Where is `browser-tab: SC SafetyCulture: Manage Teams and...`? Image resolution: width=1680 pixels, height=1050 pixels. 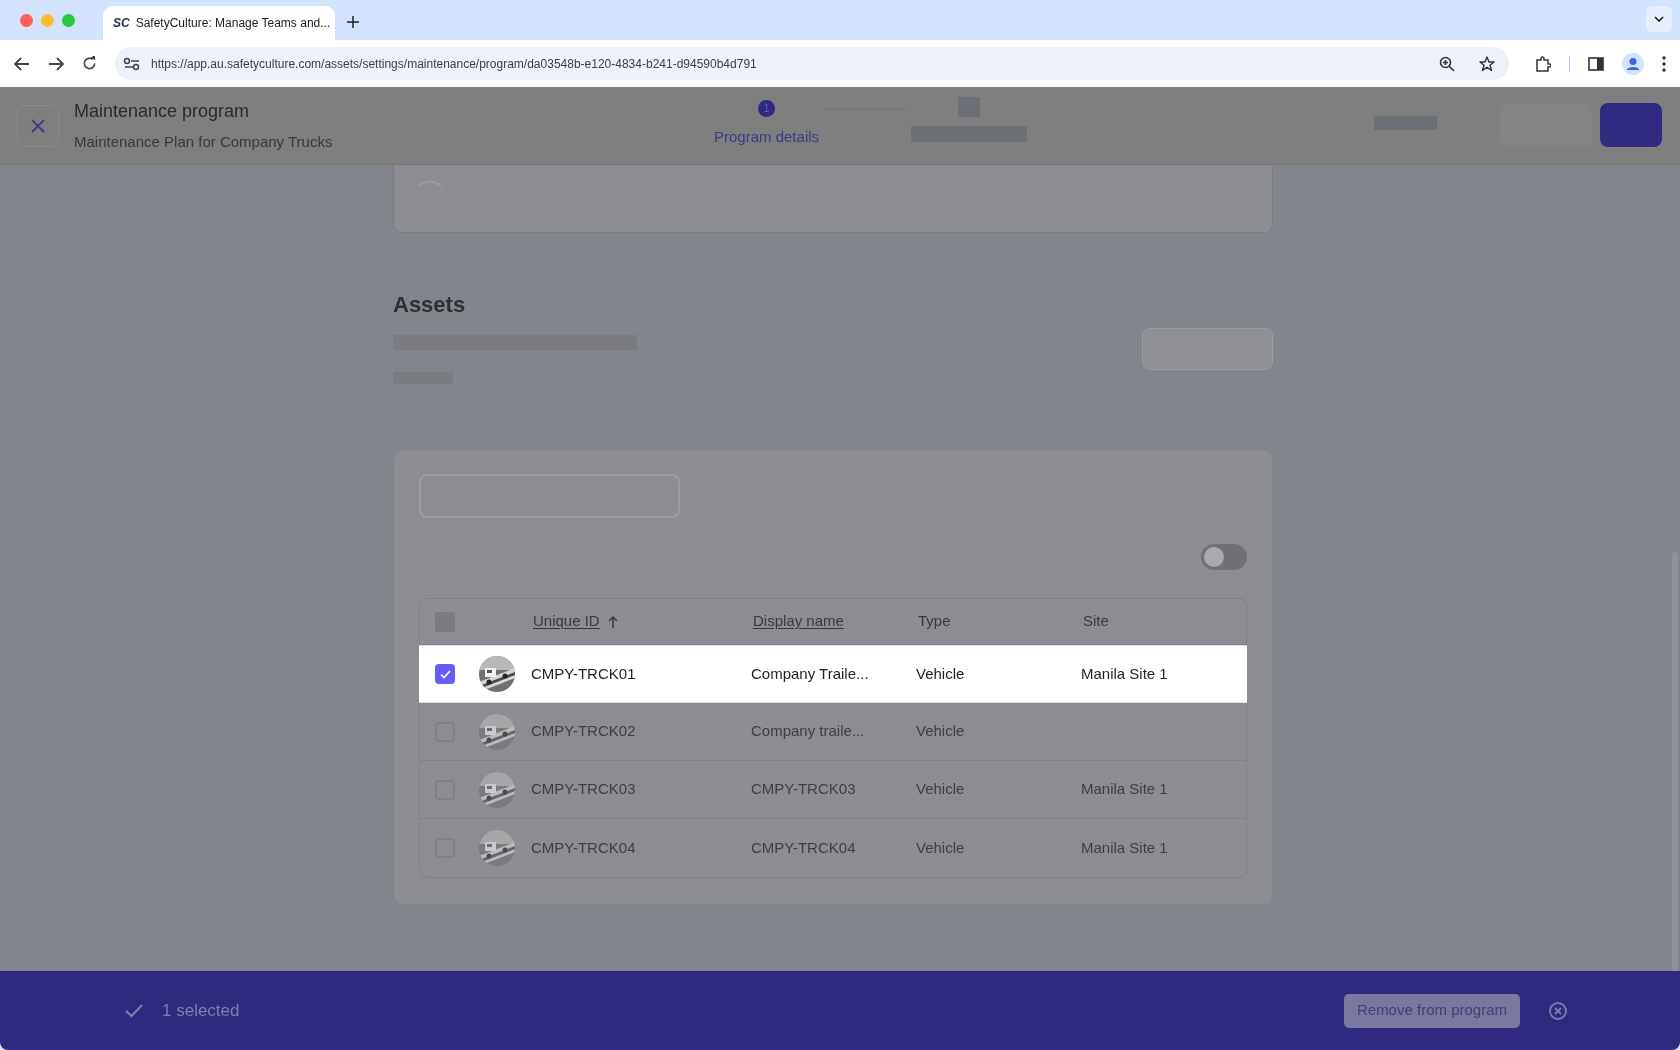
browser-tab: SC SafetyCulture: Manage Teams and... is located at coordinates (219, 23).